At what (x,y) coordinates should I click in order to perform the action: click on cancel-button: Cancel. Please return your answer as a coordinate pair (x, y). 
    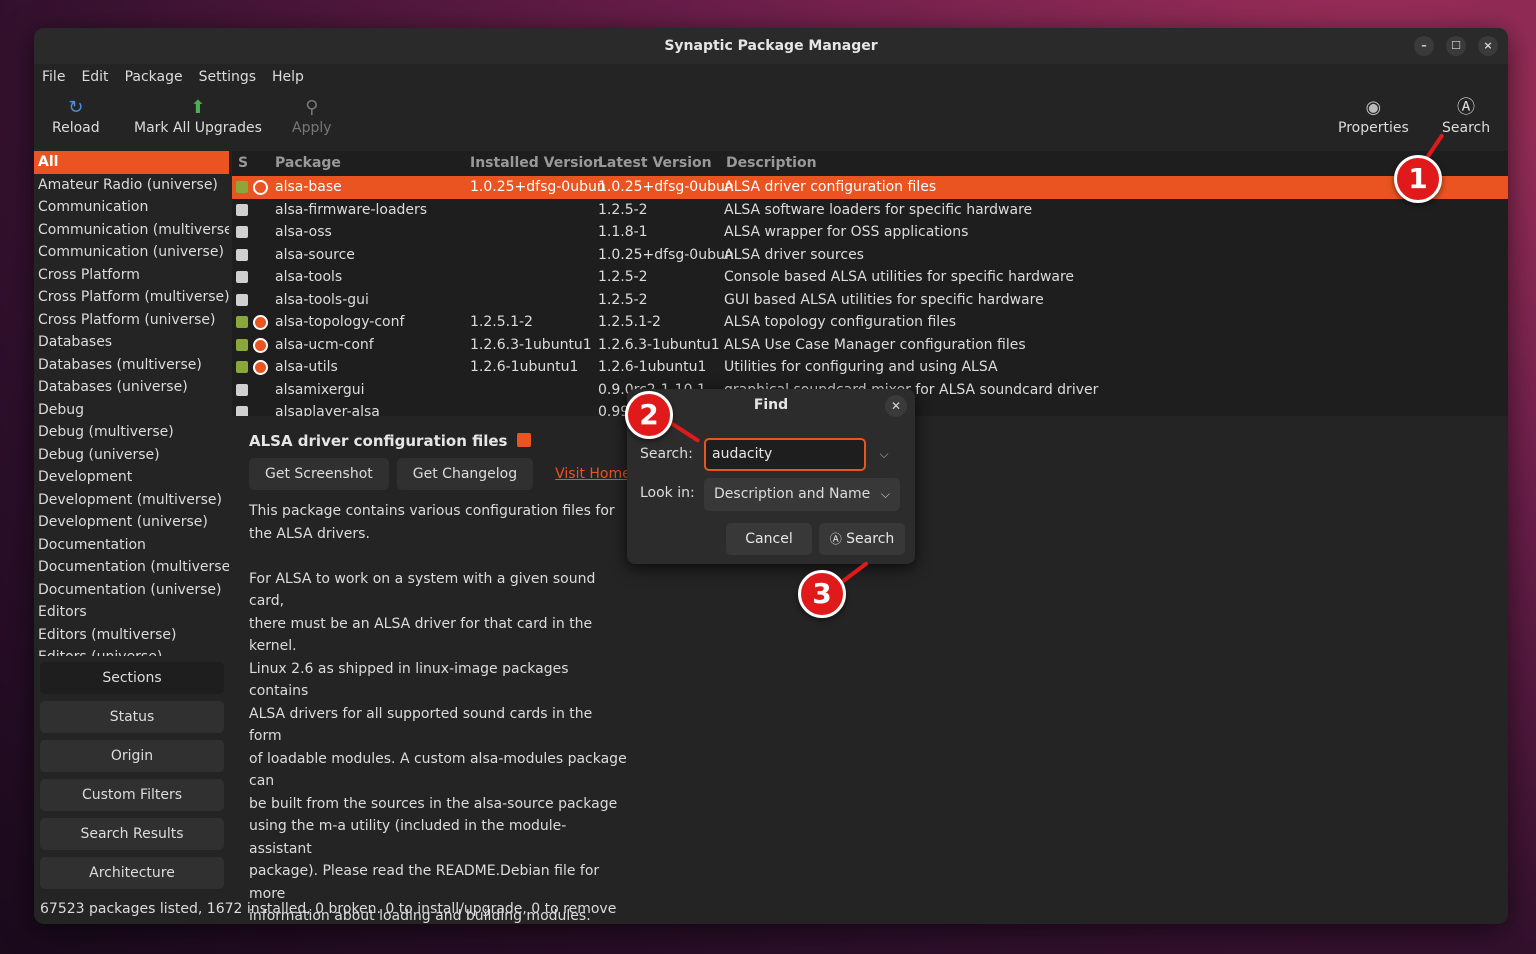
    Looking at the image, I should click on (769, 539).